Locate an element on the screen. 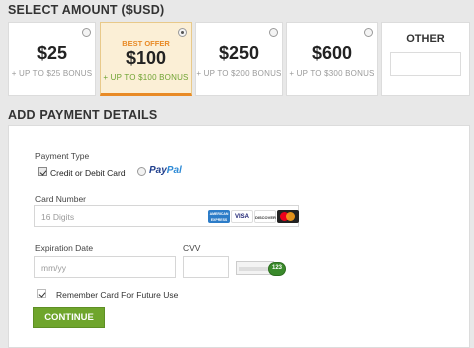  amount-radio-selected is located at coordinates (182, 32).